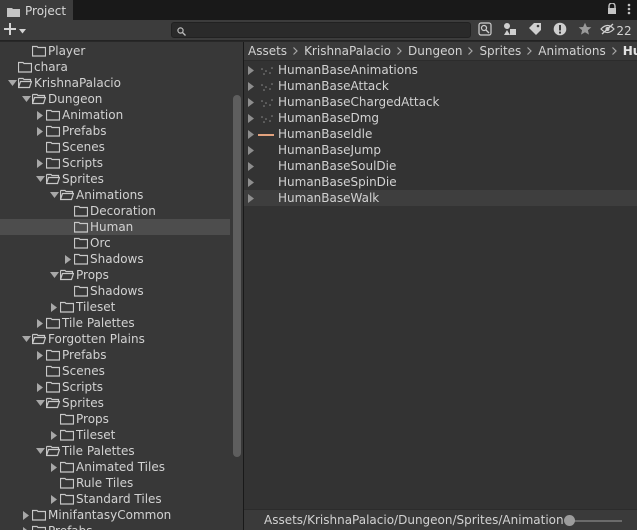 The height and width of the screenshot is (530, 637). What do you see at coordinates (81, 291) in the screenshot?
I see `folder-icon` at bounding box center [81, 291].